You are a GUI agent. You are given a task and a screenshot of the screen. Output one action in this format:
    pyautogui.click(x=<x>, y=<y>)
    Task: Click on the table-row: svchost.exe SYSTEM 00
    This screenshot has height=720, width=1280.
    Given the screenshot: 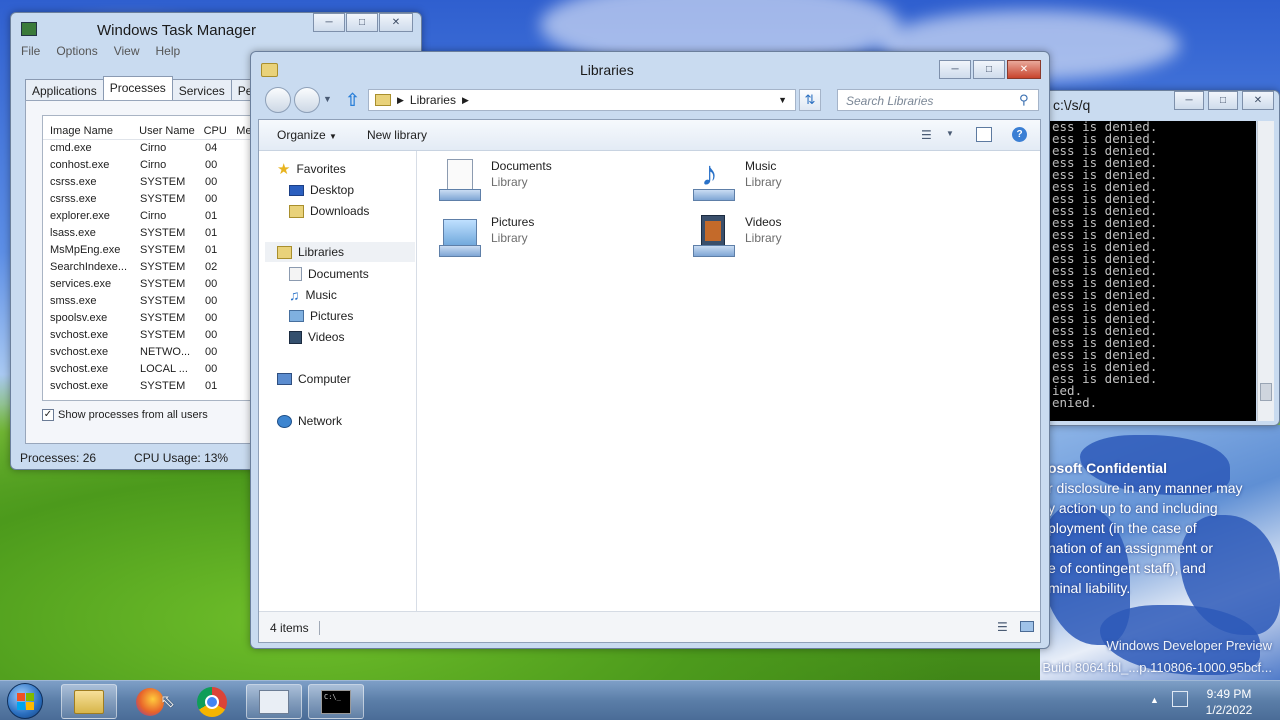 What is the action you would take?
    pyautogui.click(x=154, y=335)
    